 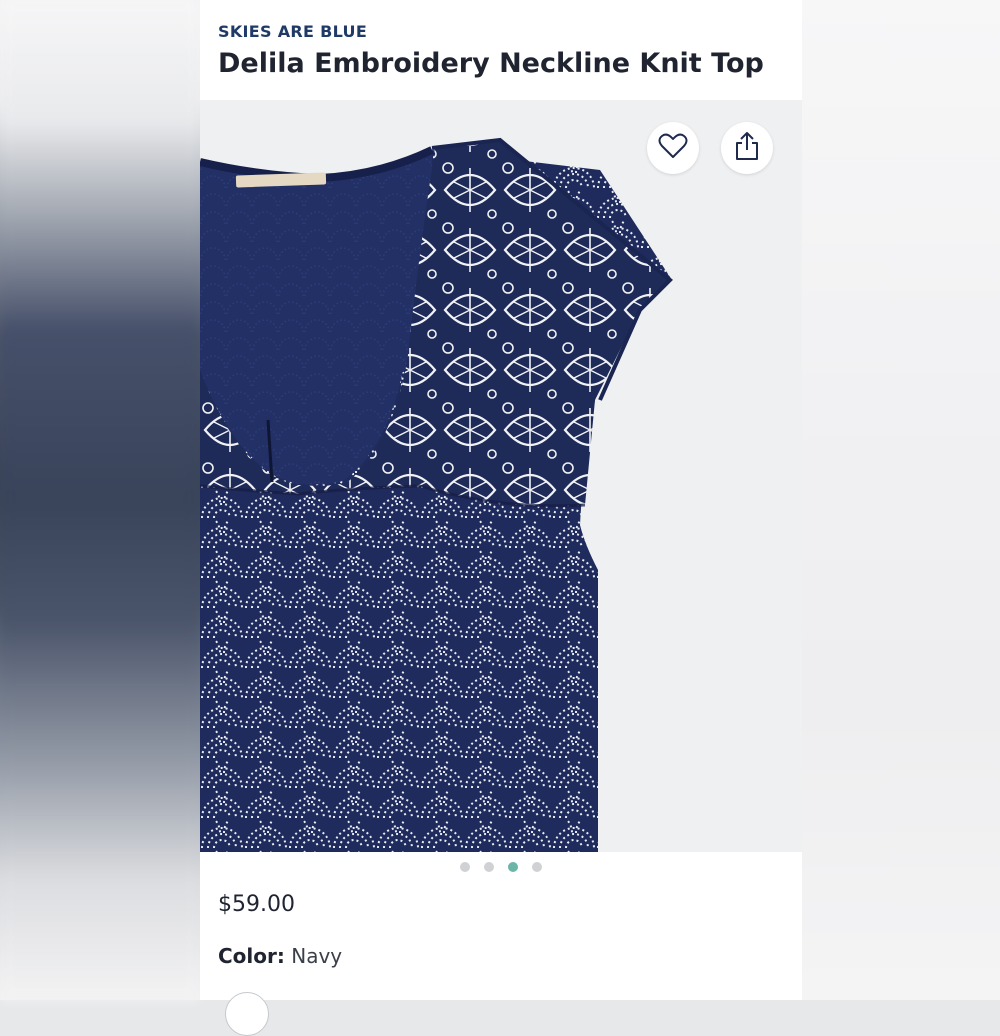 What do you see at coordinates (317, 956) in the screenshot?
I see `color-value: Navy` at bounding box center [317, 956].